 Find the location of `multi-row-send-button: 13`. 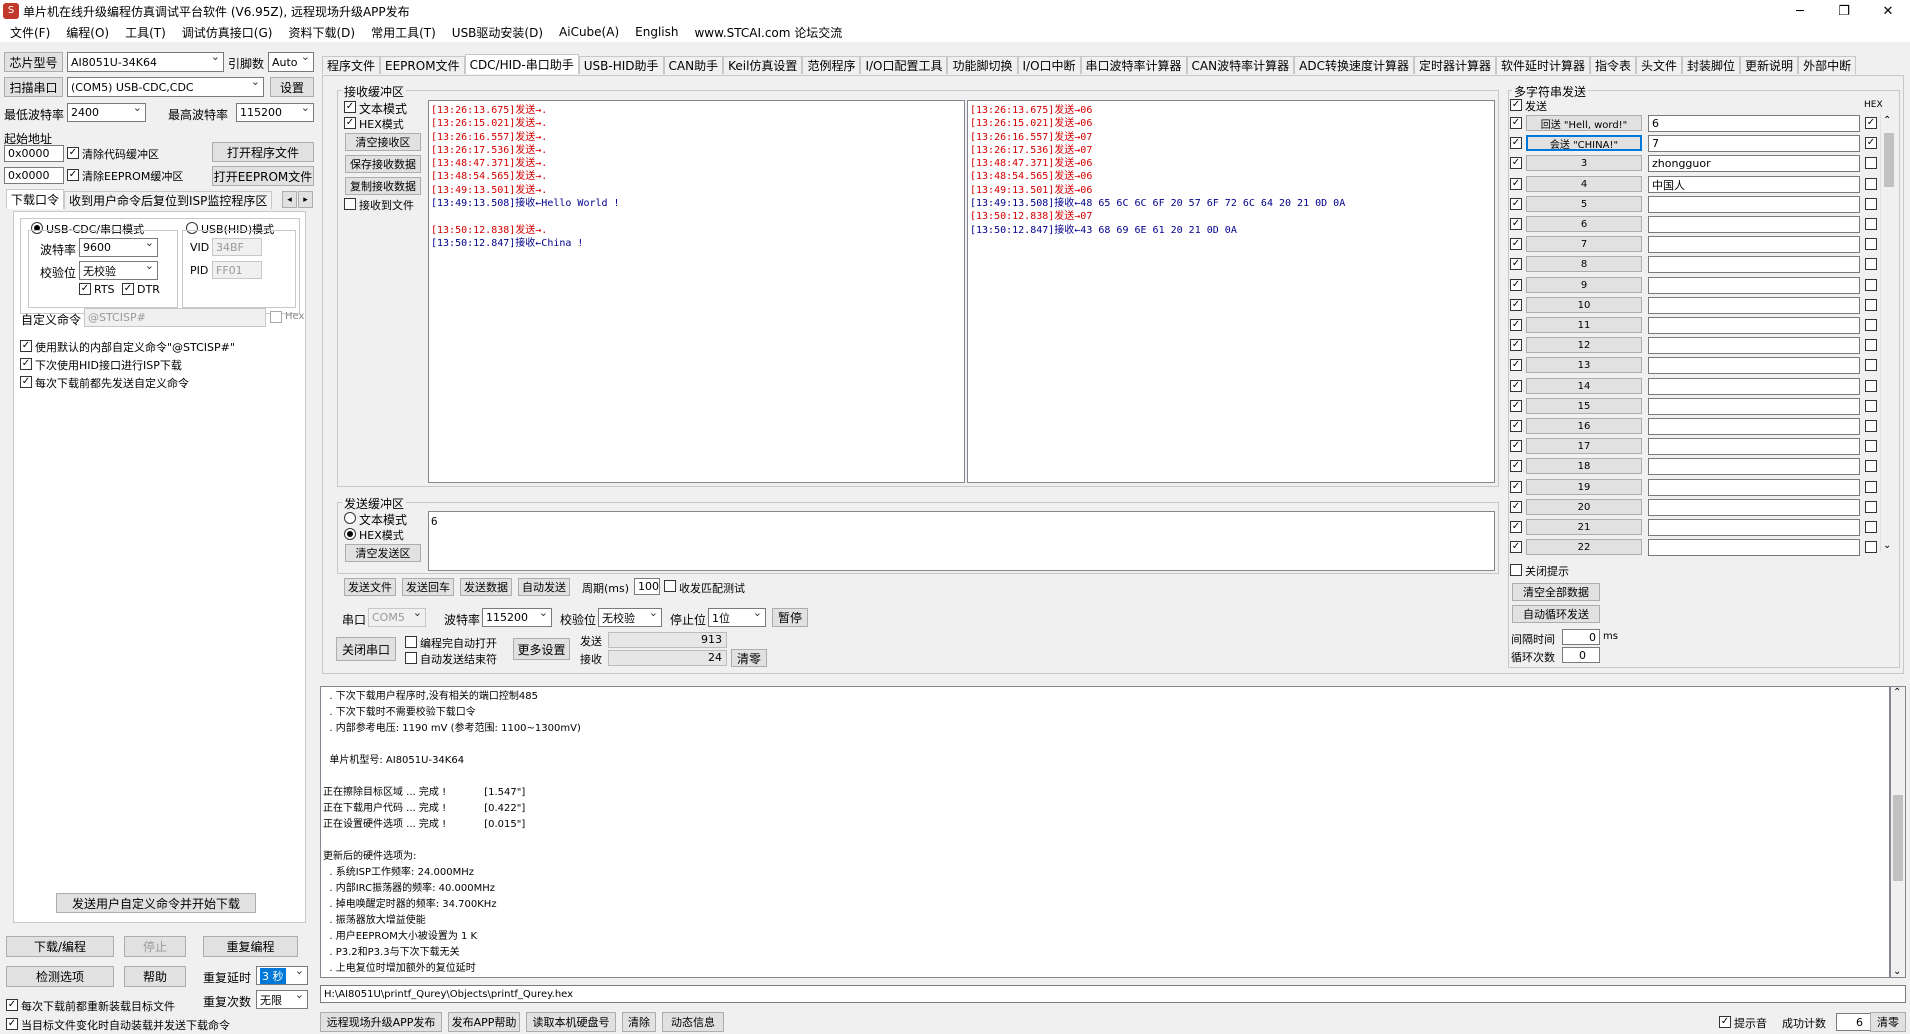

multi-row-send-button: 13 is located at coordinates (1584, 365).